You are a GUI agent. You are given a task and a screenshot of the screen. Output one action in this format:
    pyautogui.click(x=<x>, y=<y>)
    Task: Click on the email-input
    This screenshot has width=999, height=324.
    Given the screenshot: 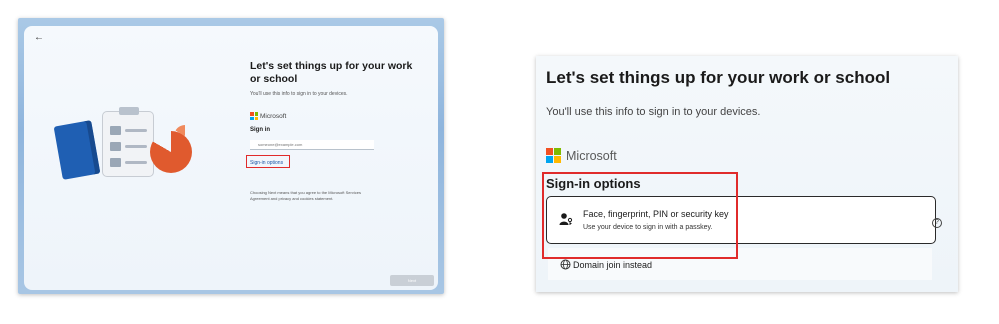 What is the action you would take?
    pyautogui.click(x=312, y=145)
    